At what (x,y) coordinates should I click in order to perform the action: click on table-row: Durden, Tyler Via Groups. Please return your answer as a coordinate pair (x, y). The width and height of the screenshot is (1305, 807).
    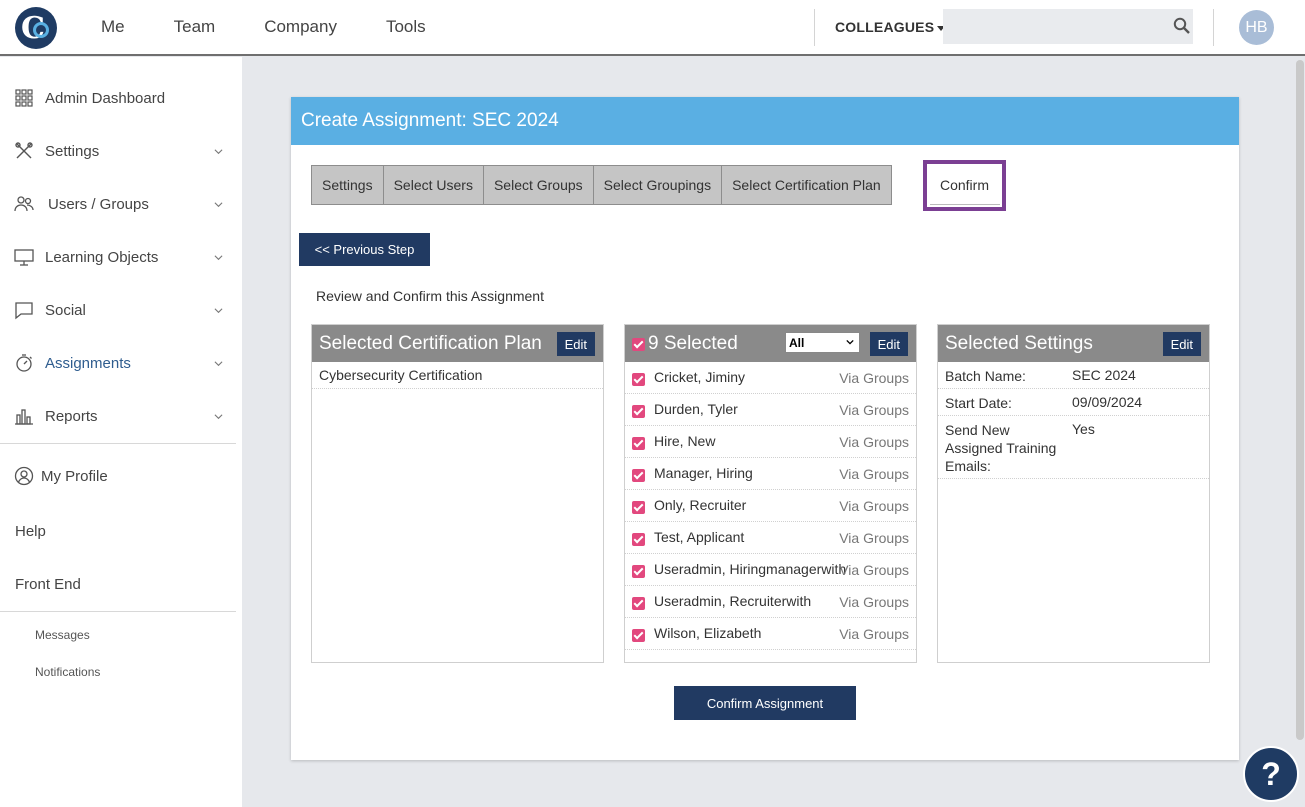
    Looking at the image, I should click on (770, 410).